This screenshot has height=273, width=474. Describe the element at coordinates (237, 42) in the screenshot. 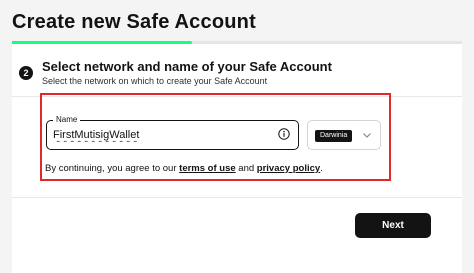

I see `progress-bar` at that location.